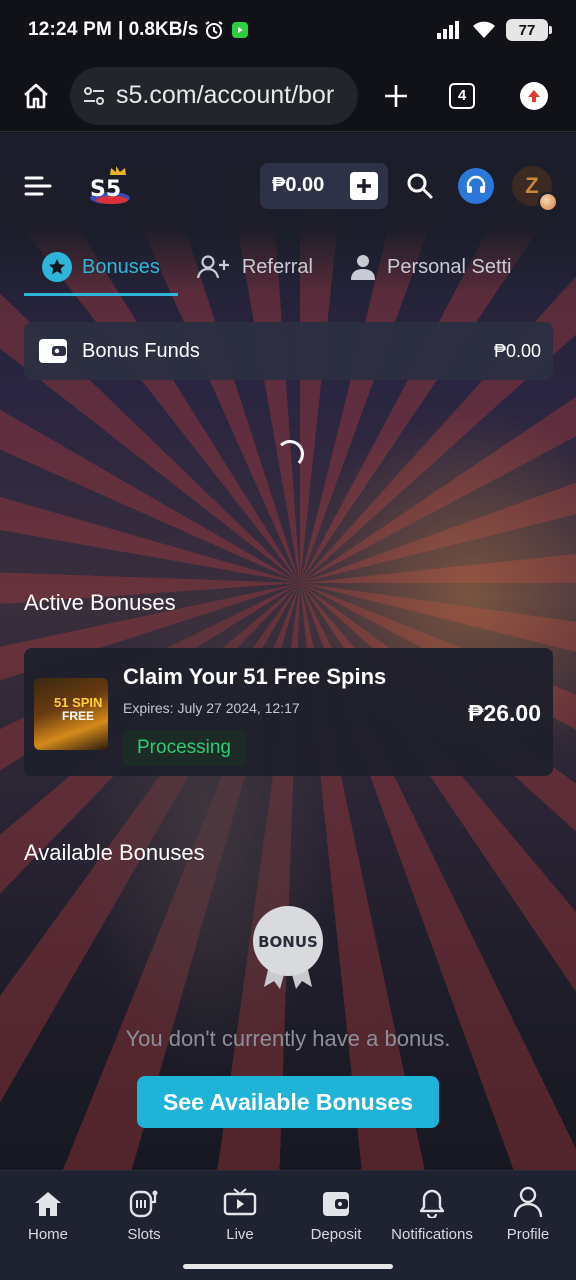 Image resolution: width=576 pixels, height=1280 pixels. I want to click on nav-notifications: Notifications, so click(432, 1215).